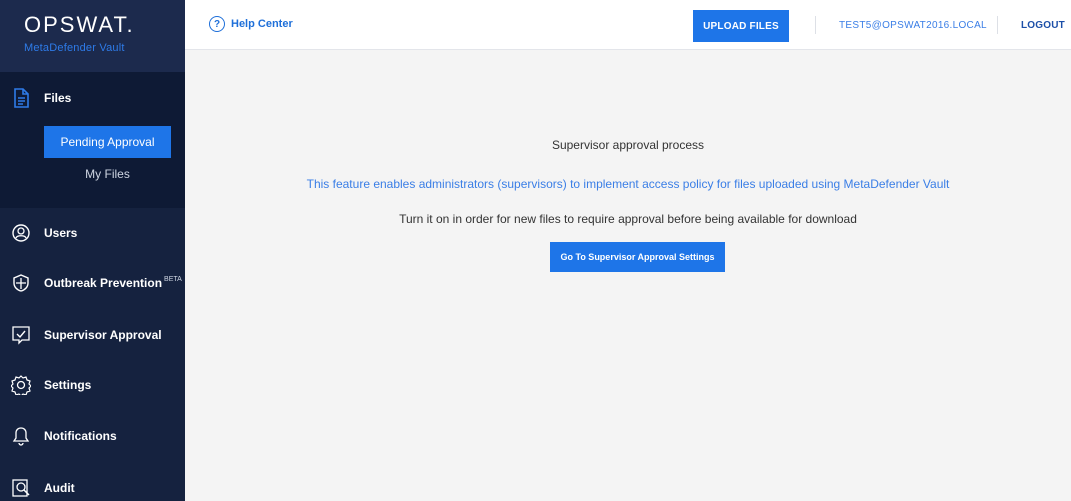 Image resolution: width=1071 pixels, height=501 pixels. Describe the element at coordinates (21, 385) in the screenshot. I see `gear-icon` at that location.